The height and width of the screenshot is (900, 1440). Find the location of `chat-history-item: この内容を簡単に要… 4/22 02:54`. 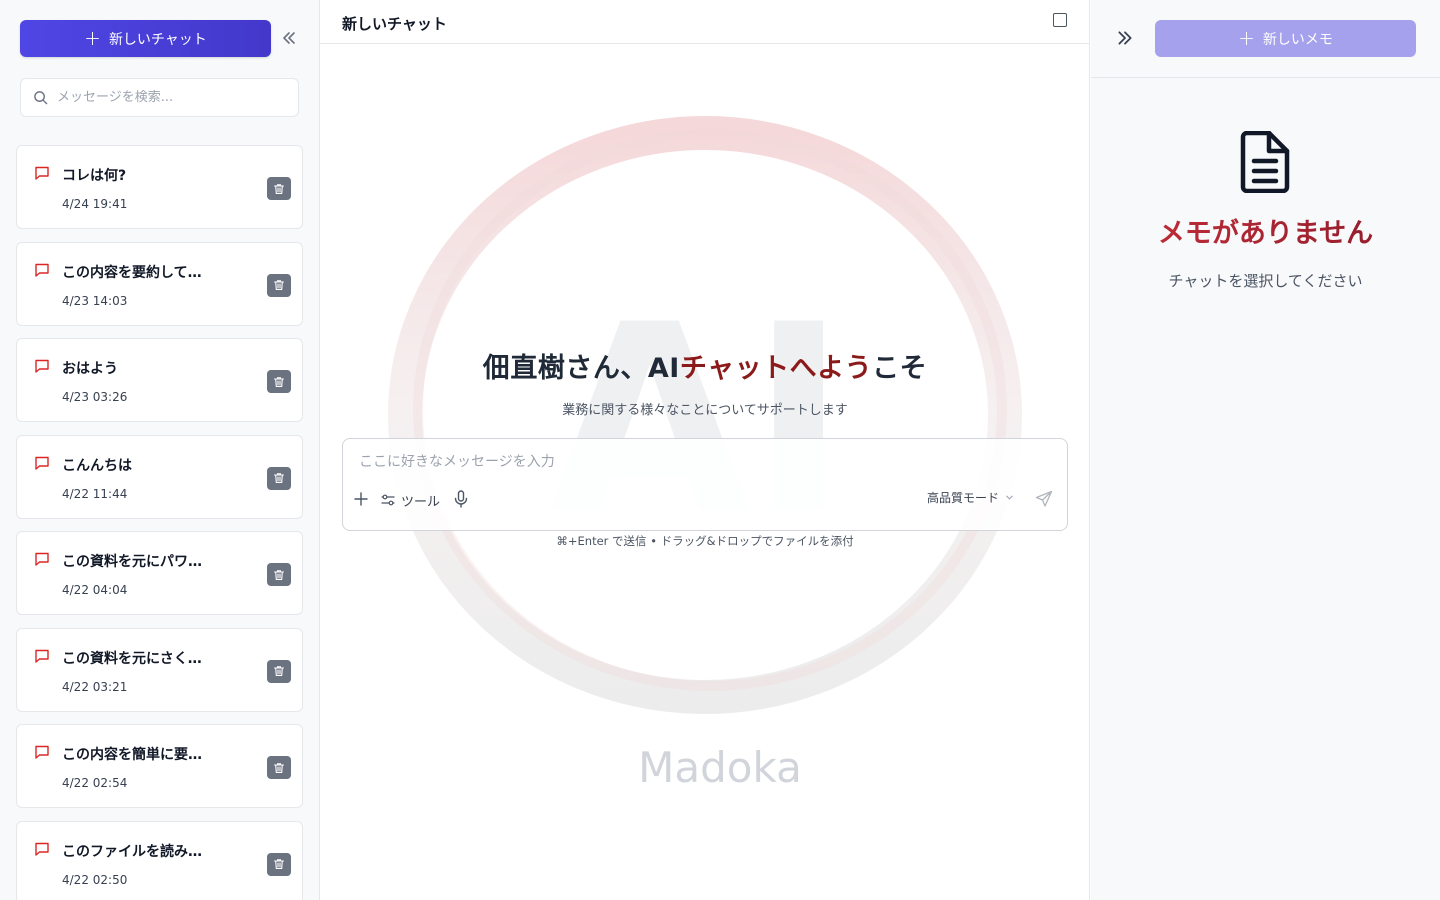

chat-history-item: この内容を簡単に要… 4/22 02:54 is located at coordinates (159, 766).